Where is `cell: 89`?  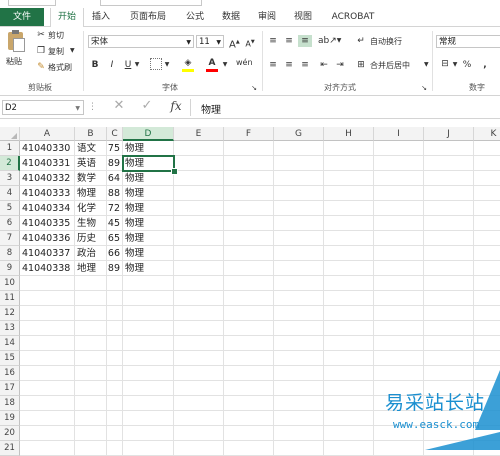 cell: 89 is located at coordinates (115, 163).